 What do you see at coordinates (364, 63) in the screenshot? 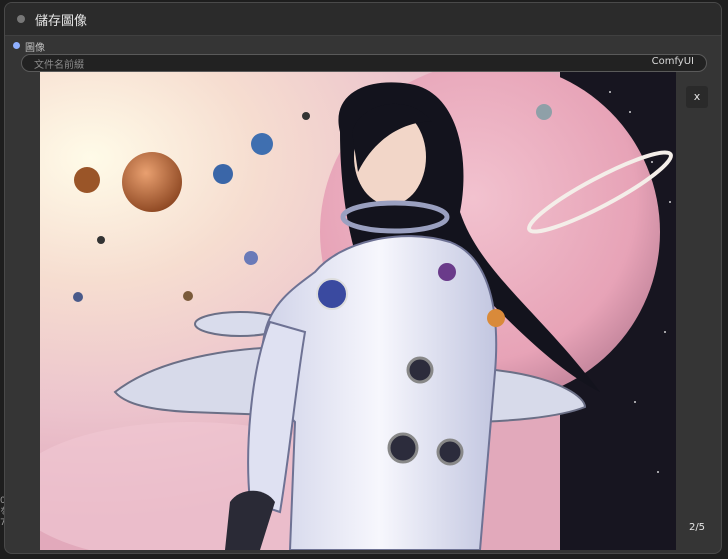
I see `filename-prefix-widget: 文件名前綴 ComfyUI` at bounding box center [364, 63].